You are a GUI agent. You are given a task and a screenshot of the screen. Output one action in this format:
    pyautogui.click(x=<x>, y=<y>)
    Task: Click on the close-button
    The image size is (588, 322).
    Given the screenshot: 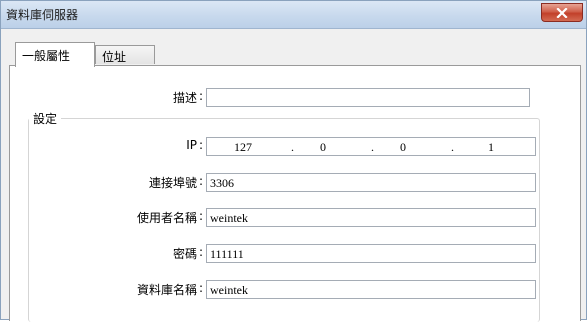 What is the action you would take?
    pyautogui.click(x=562, y=12)
    